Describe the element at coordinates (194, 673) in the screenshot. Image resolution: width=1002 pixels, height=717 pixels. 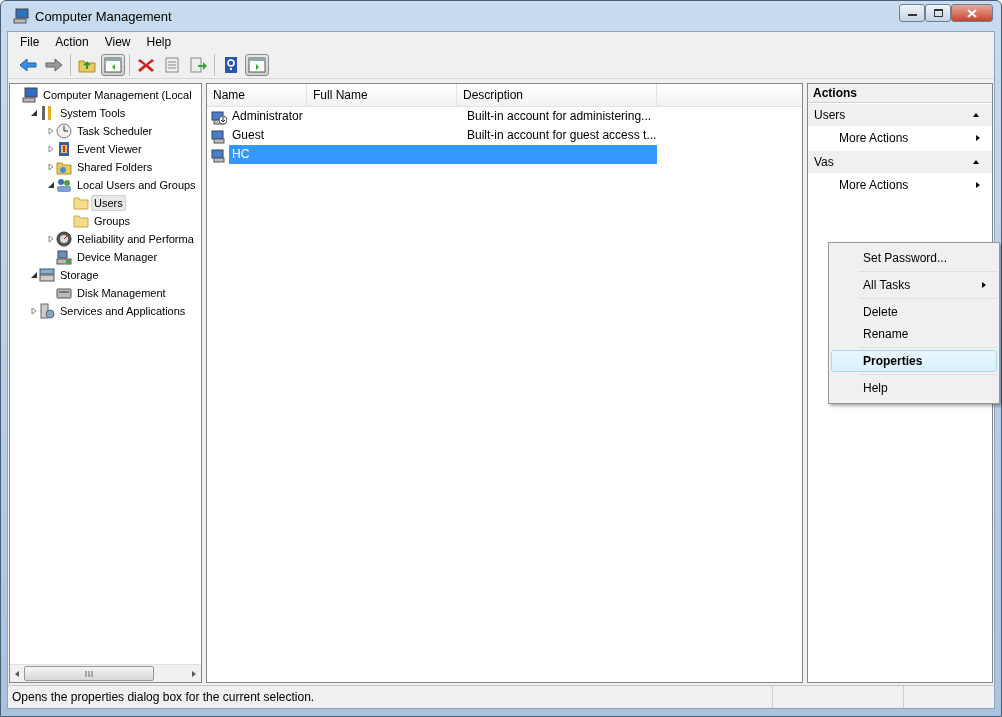
I see `scroll-right-icon` at that location.